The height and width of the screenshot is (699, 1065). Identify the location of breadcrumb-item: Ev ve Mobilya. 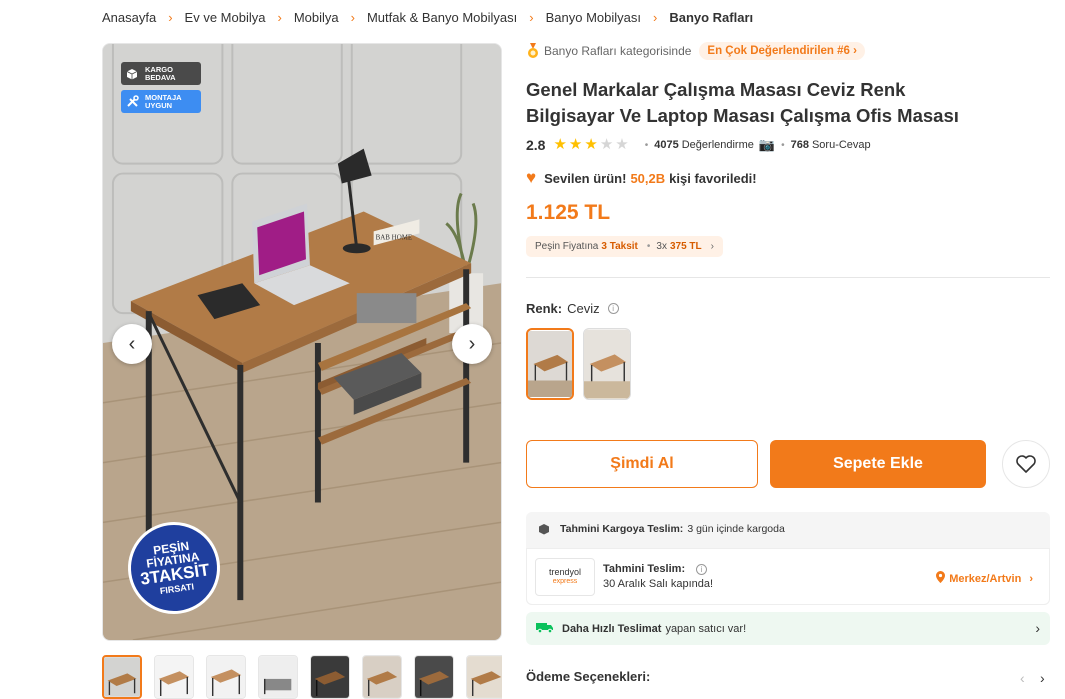
(225, 17).